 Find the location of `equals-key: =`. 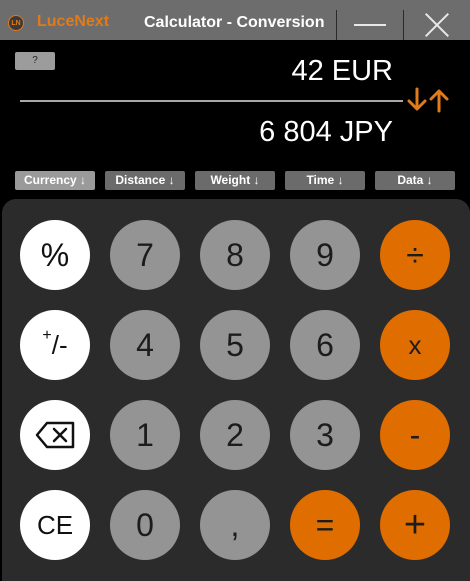

equals-key: = is located at coordinates (325, 525).